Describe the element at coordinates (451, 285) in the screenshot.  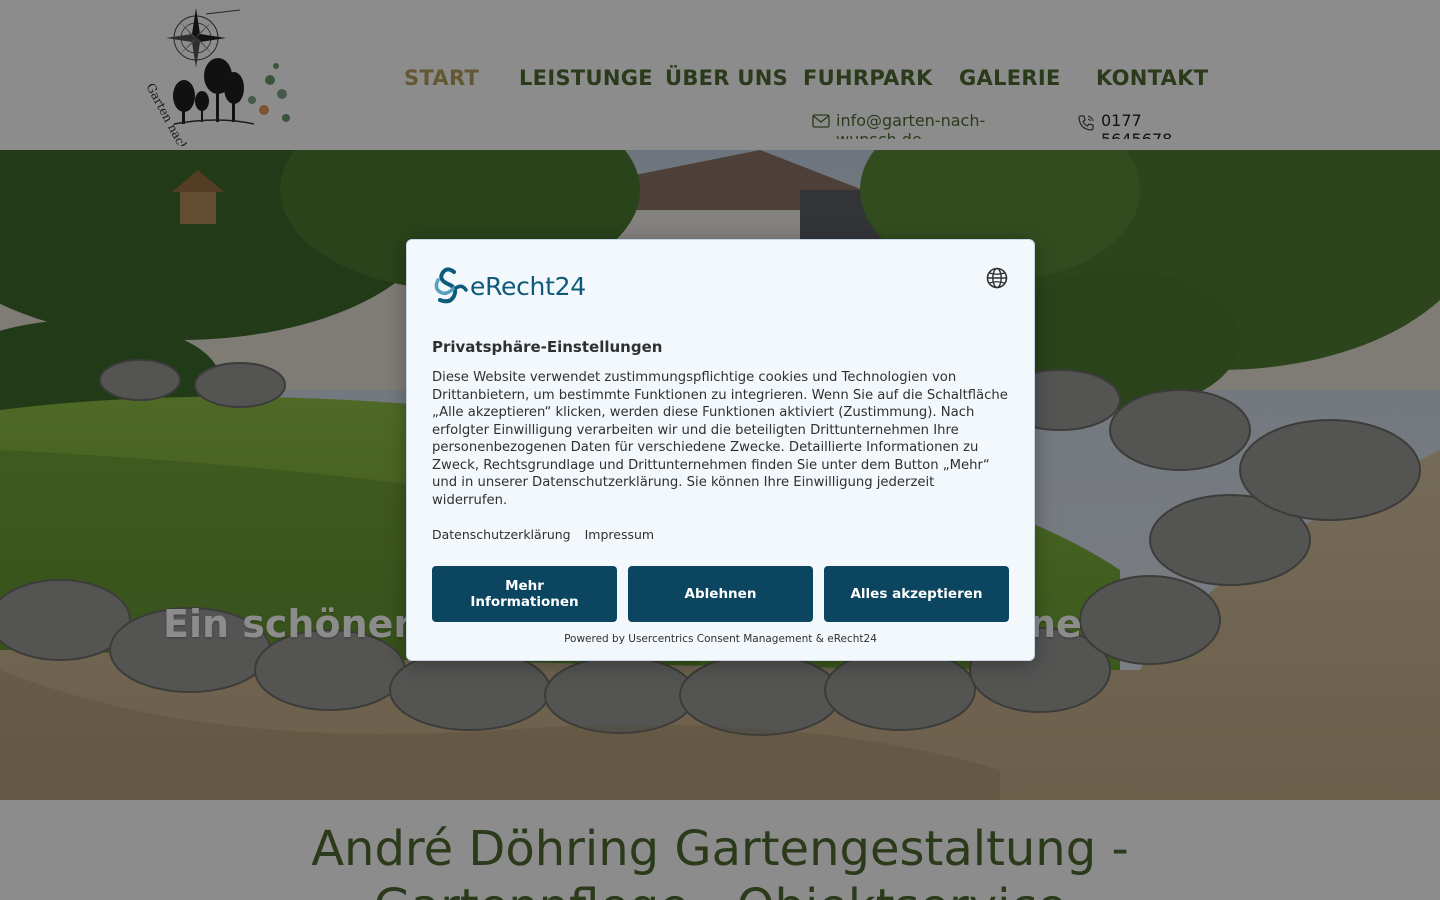
I see `erecht24-mark-icon` at that location.